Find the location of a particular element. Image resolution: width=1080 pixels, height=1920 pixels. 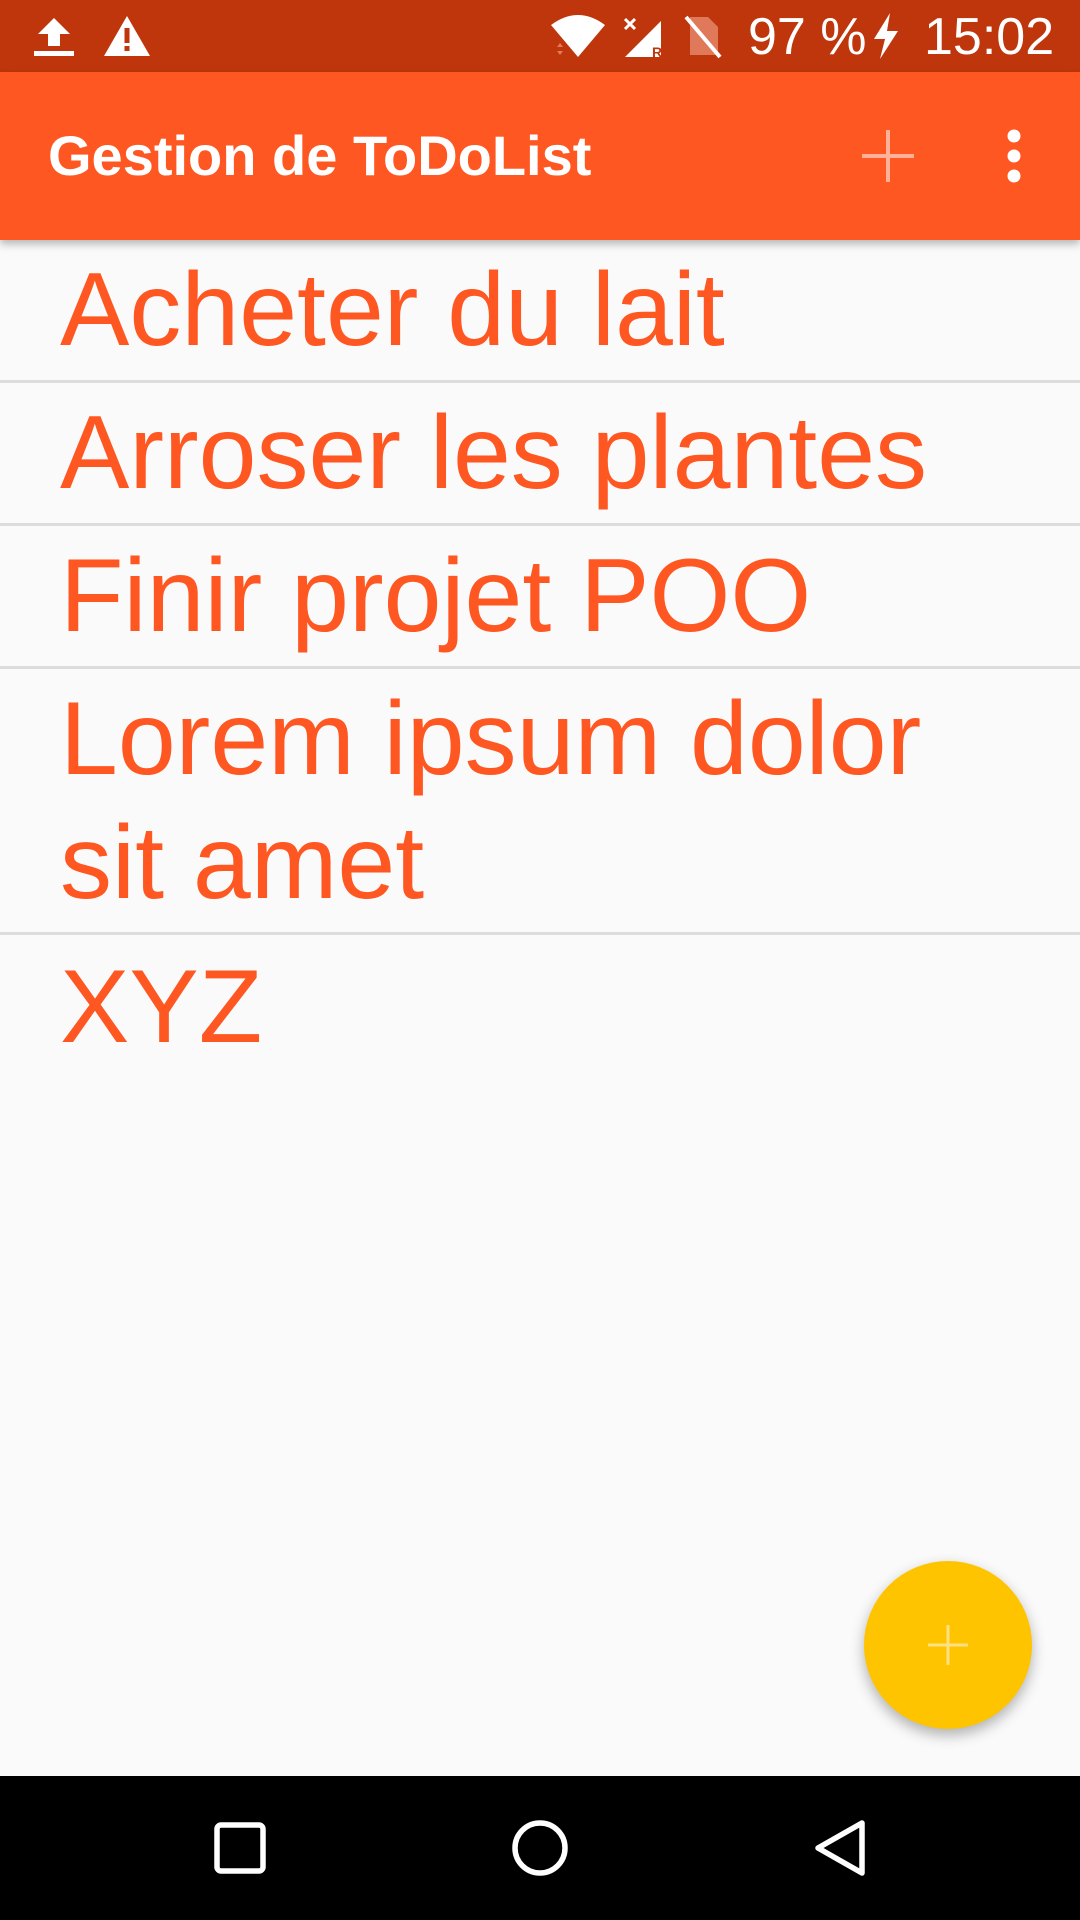

todo-item: Acheter du lait is located at coordinates (540, 311).